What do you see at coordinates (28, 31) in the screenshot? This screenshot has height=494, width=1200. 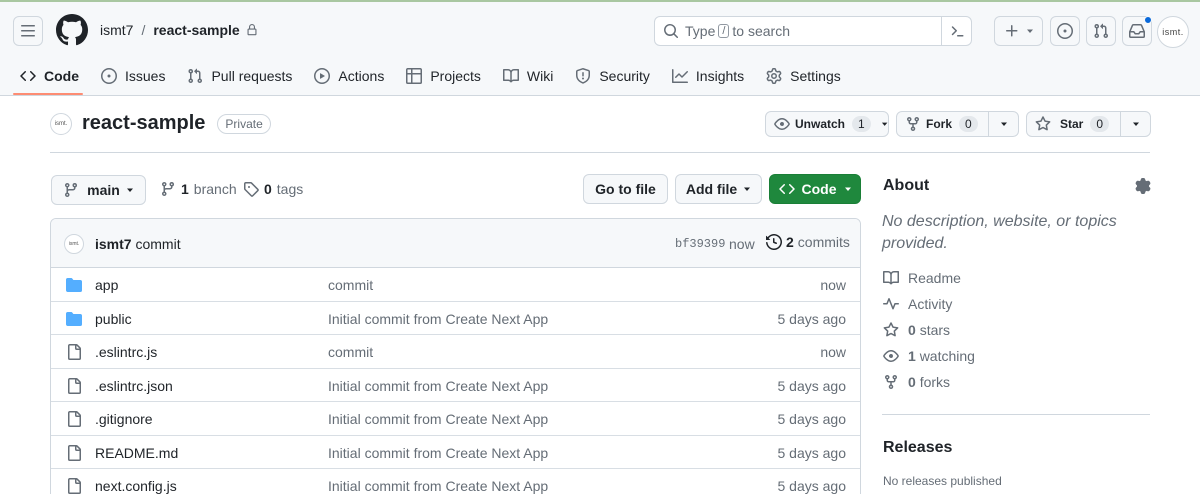 I see `menu-button` at bounding box center [28, 31].